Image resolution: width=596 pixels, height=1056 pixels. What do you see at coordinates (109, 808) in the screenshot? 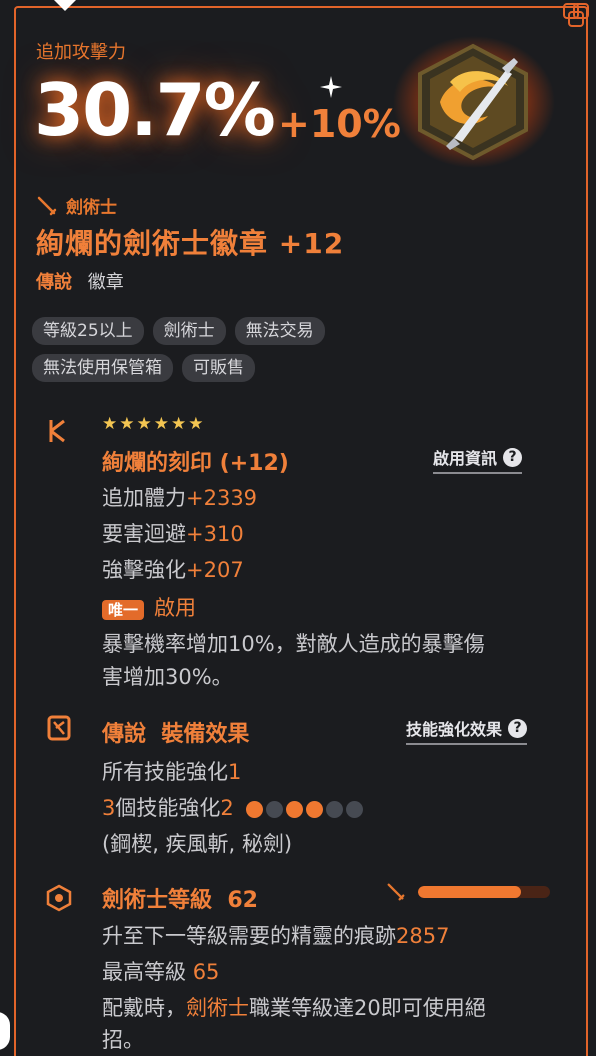
I see `skill-count: 3` at bounding box center [109, 808].